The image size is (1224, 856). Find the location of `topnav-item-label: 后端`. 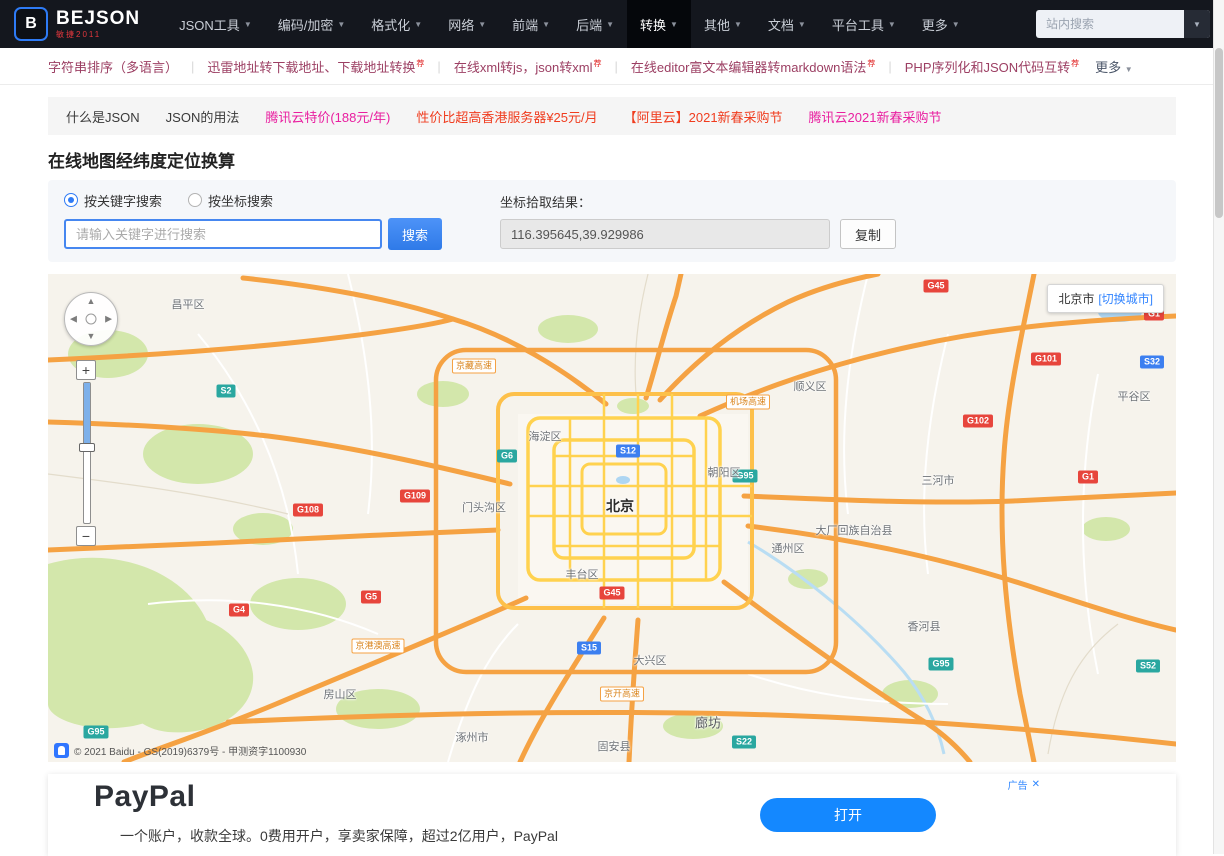

topnav-item-label: 后端 is located at coordinates (589, 25).